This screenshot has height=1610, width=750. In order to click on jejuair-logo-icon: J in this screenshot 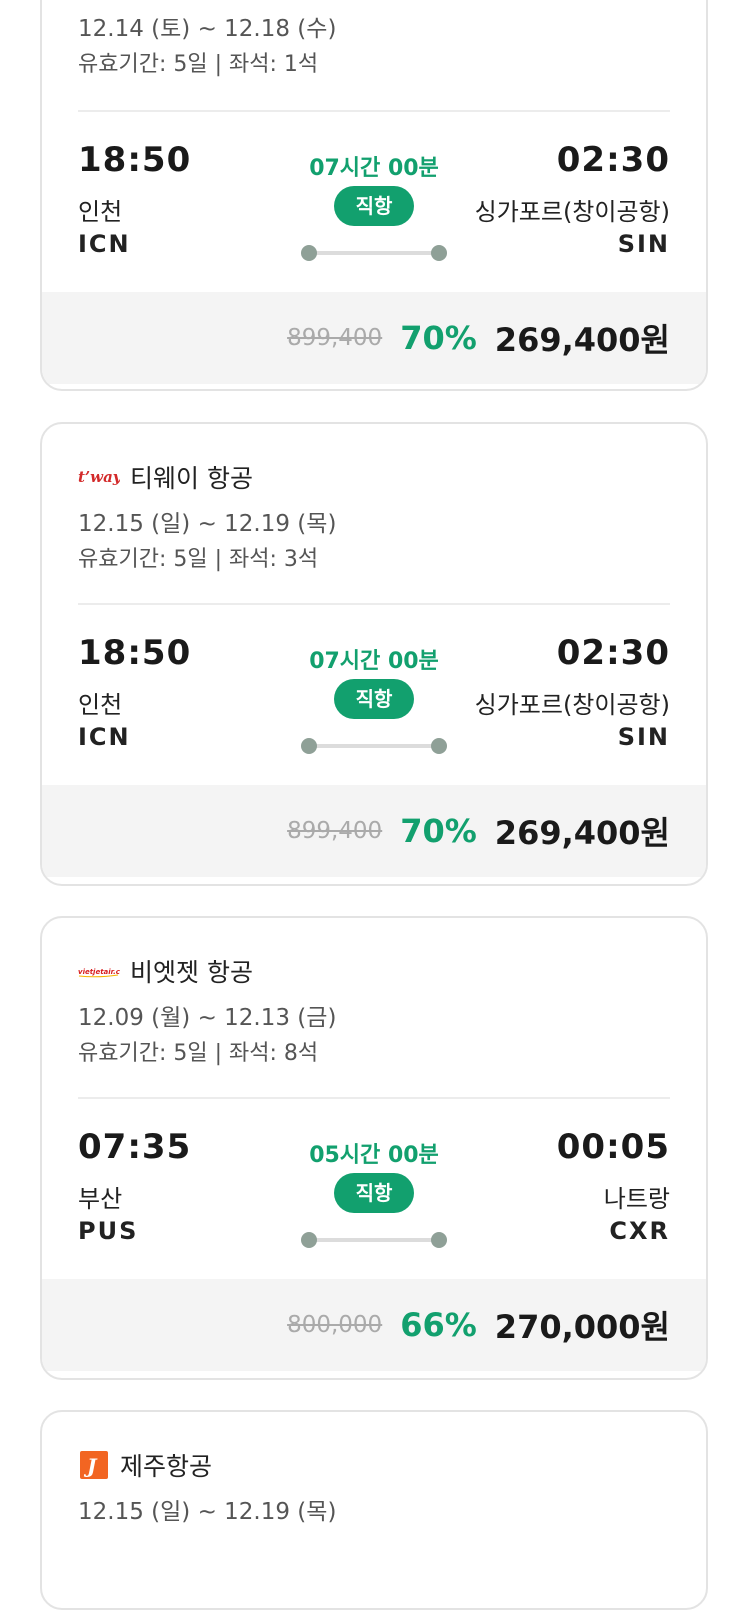, I will do `click(94, 1465)`.